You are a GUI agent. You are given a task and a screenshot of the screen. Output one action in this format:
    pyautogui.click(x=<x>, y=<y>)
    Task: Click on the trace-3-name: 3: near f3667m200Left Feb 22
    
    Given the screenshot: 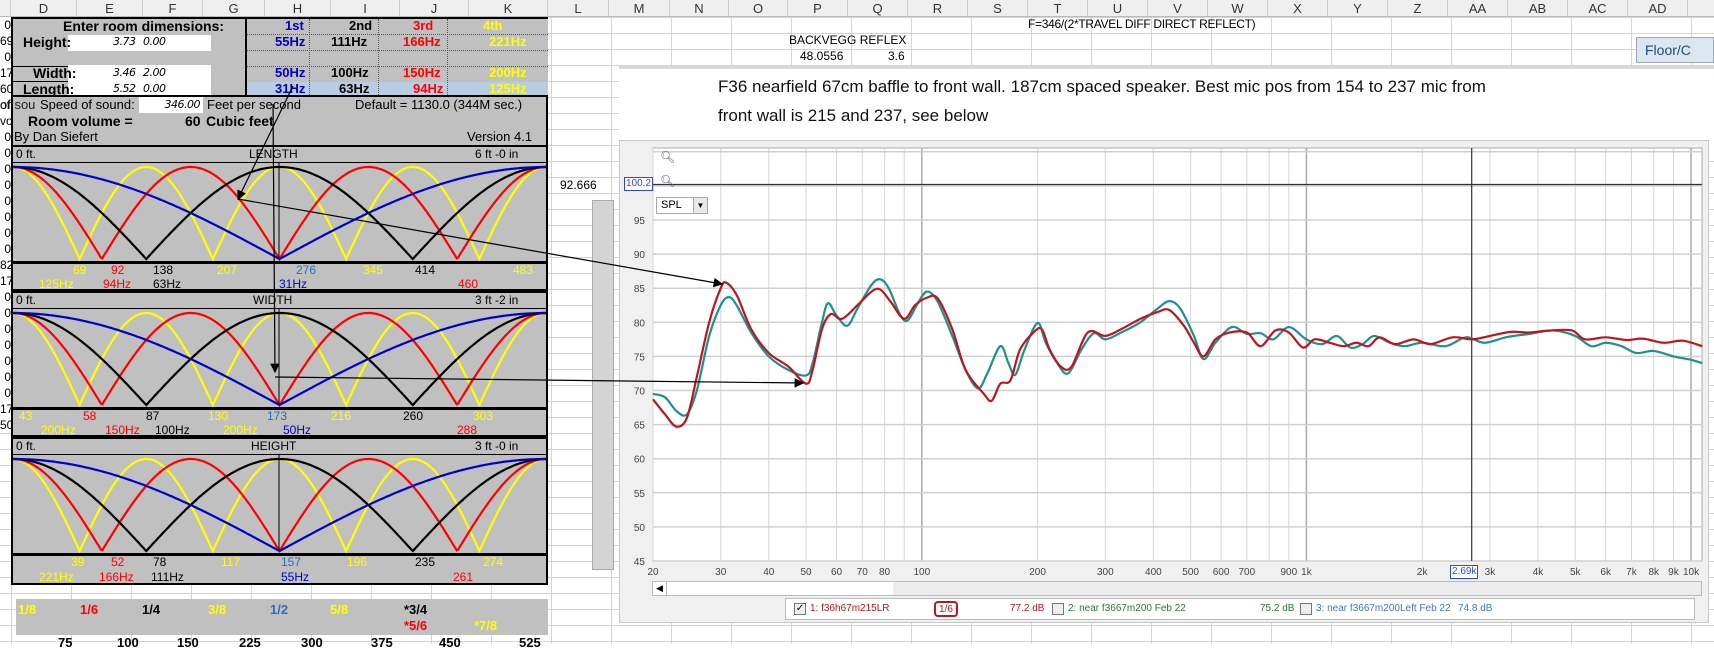 What is the action you would take?
    pyautogui.click(x=1383, y=609)
    